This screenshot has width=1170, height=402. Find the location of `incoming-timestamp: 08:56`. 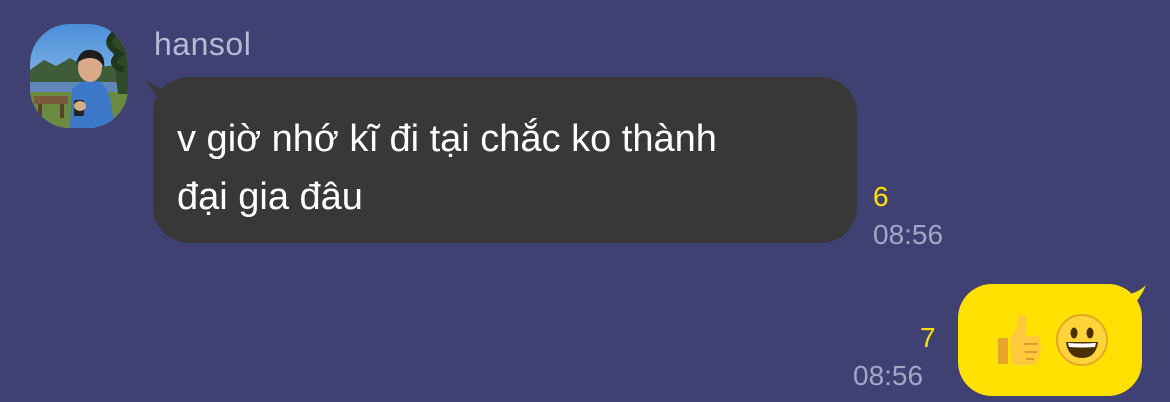

incoming-timestamp: 08:56 is located at coordinates (908, 234).